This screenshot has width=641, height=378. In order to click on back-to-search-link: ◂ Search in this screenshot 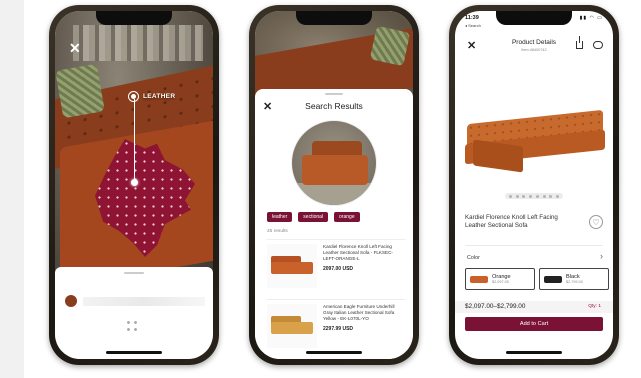, I will do `click(473, 25)`.